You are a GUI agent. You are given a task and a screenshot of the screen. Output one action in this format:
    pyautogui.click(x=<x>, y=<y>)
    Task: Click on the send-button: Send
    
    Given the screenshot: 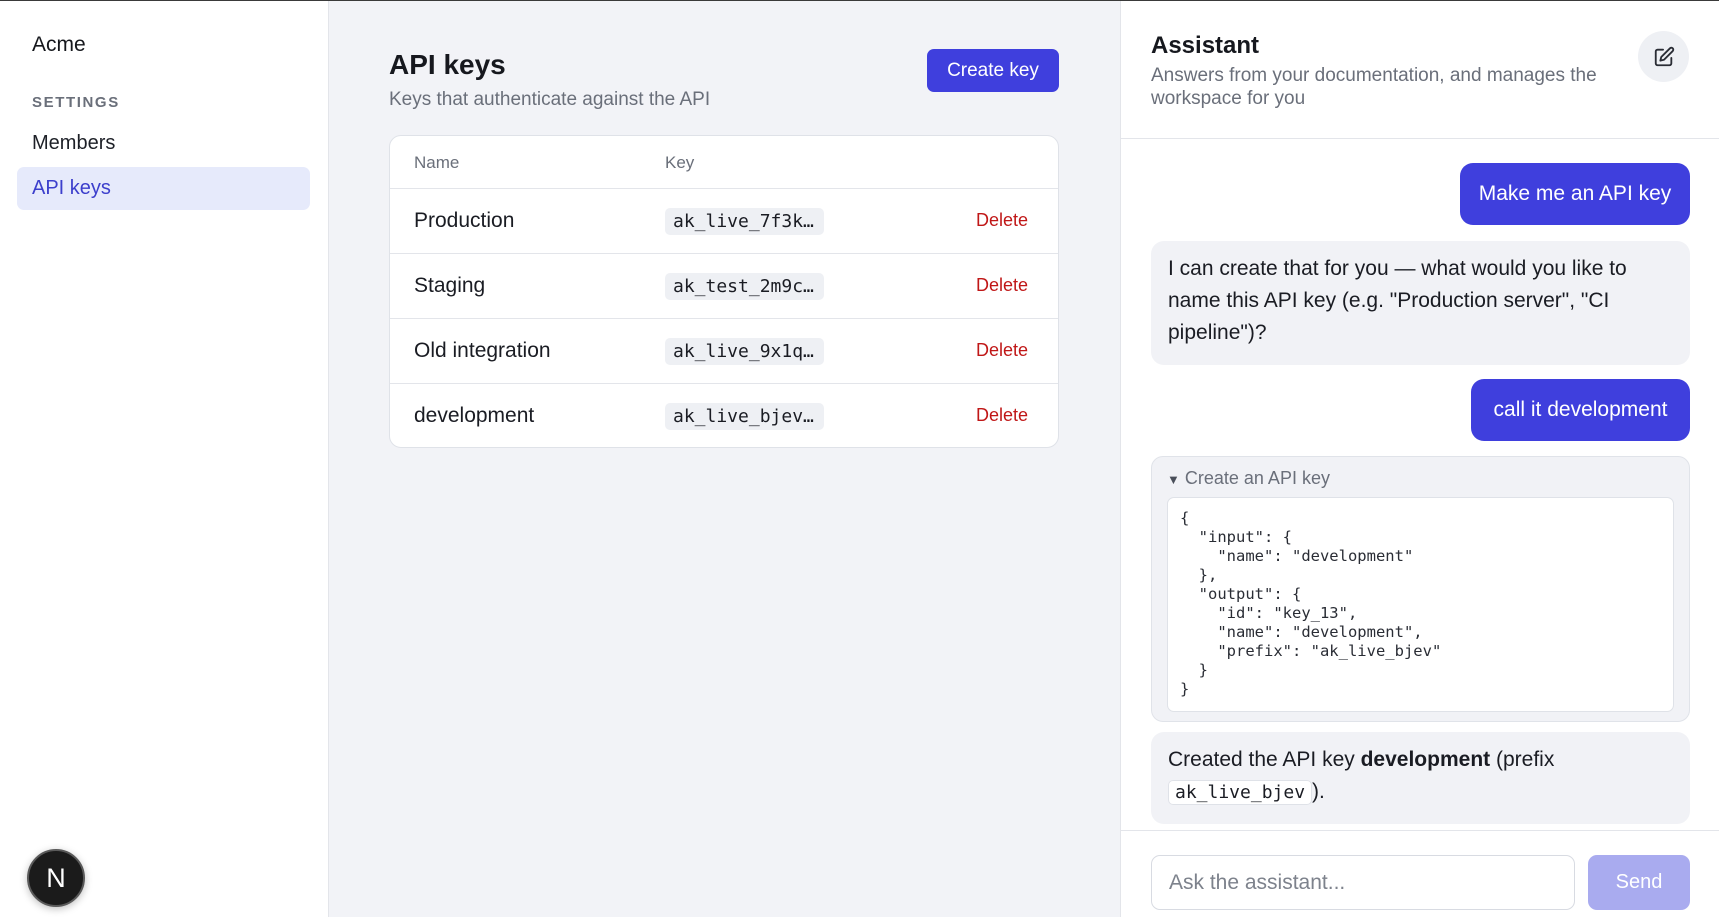 What is the action you would take?
    pyautogui.click(x=1639, y=882)
    